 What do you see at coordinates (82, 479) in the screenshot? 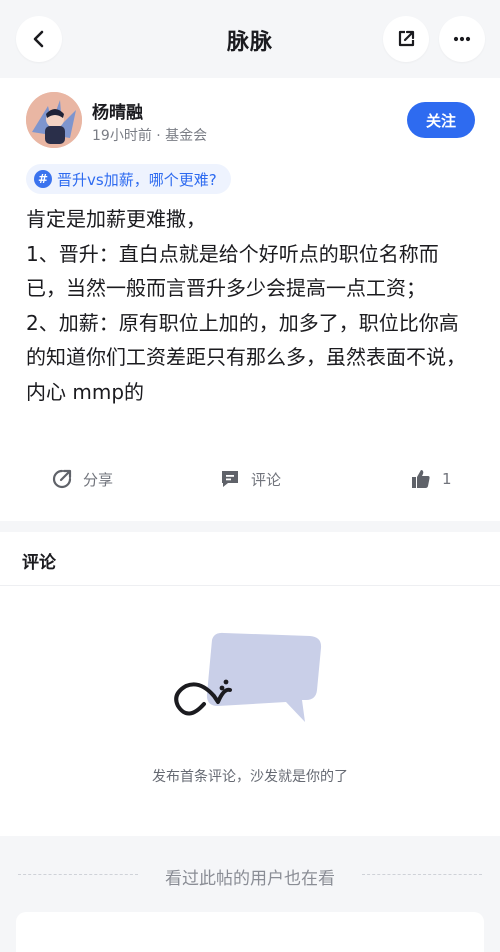
I see `share-button: 分享` at bounding box center [82, 479].